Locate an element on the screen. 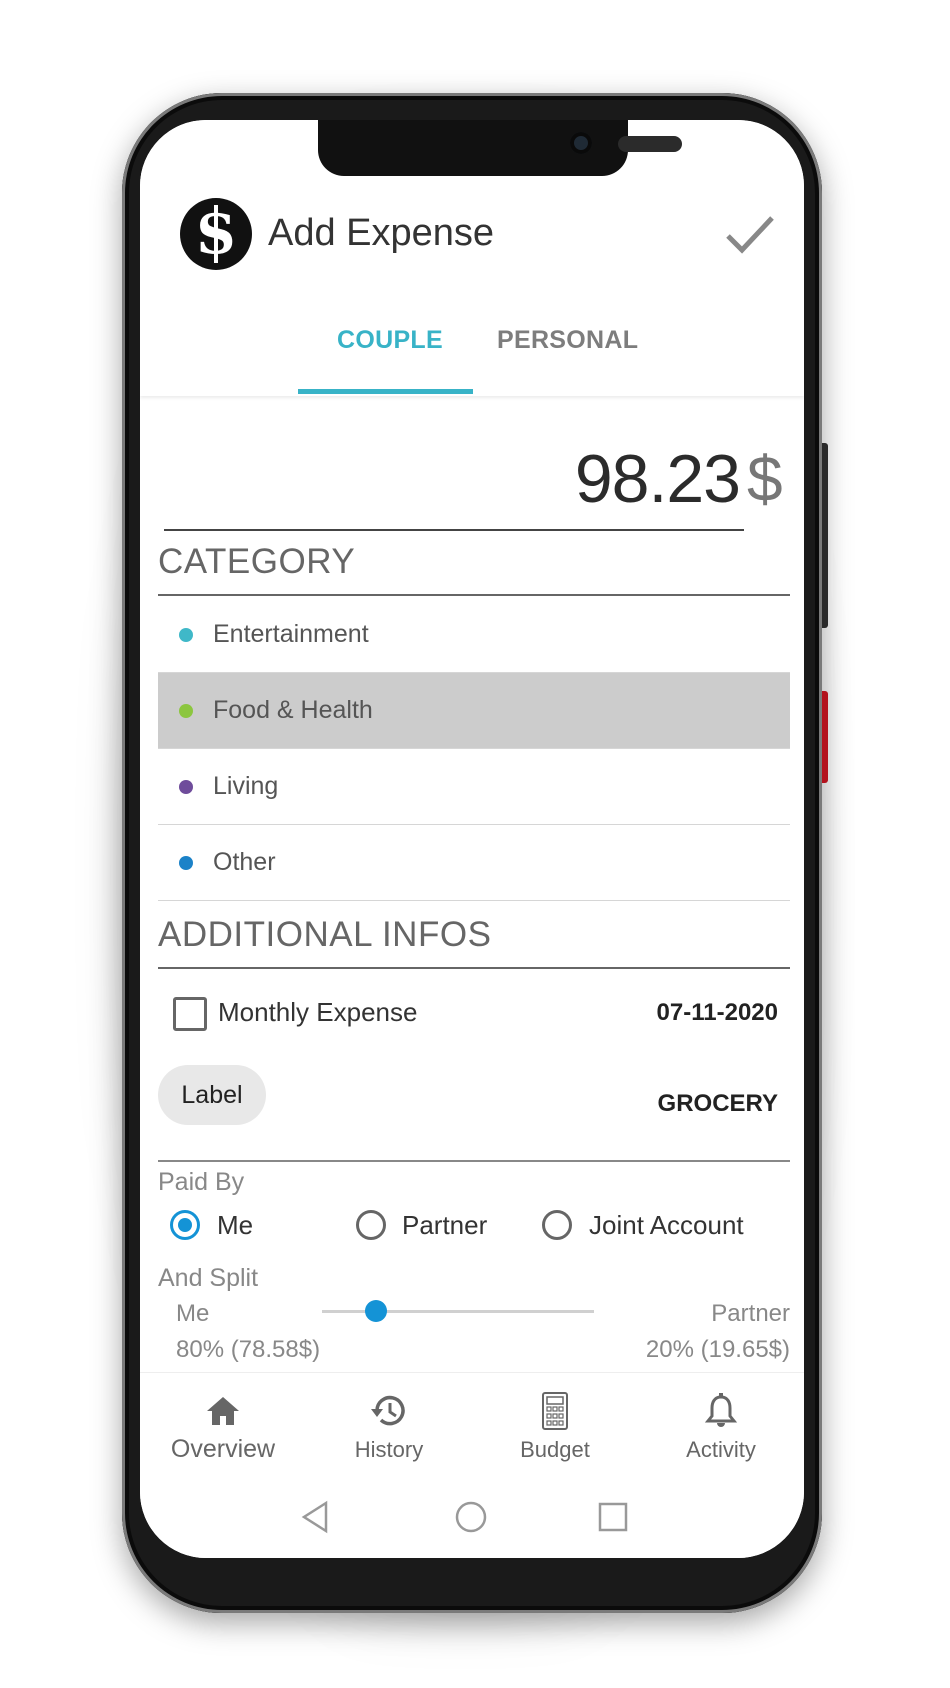 The height and width of the screenshot is (1688, 950). label-input: GROCERY is located at coordinates (669, 1104).